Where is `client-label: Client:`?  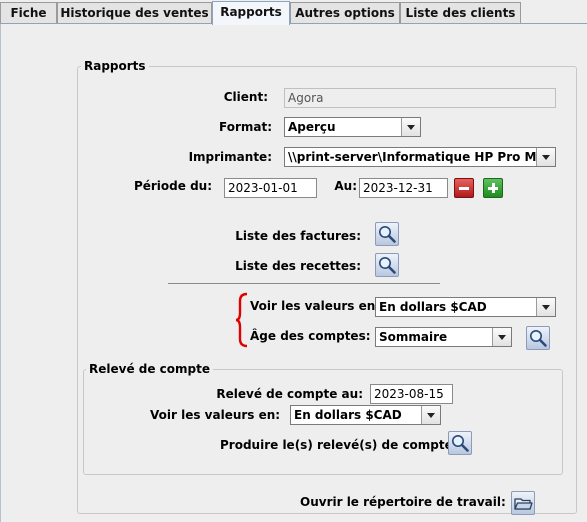 client-label: Client: is located at coordinates (245, 97).